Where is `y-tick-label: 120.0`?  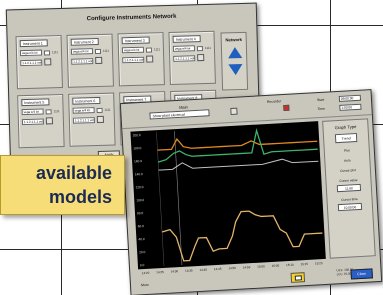
y-tick-label: 120.0 is located at coordinates (139, 187).